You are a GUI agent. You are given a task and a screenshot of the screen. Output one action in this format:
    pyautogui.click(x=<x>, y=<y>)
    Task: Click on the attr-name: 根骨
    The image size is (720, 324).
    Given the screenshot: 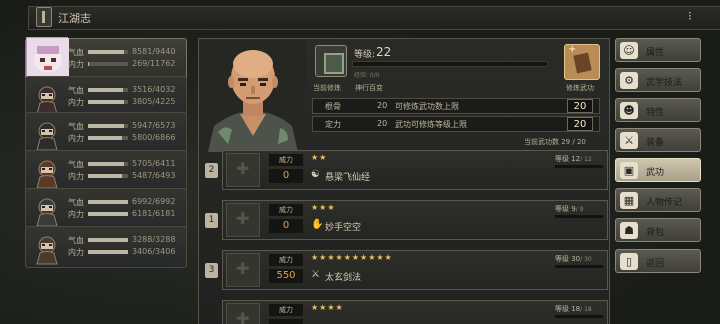 What is the action you would take?
    pyautogui.click(x=333, y=106)
    